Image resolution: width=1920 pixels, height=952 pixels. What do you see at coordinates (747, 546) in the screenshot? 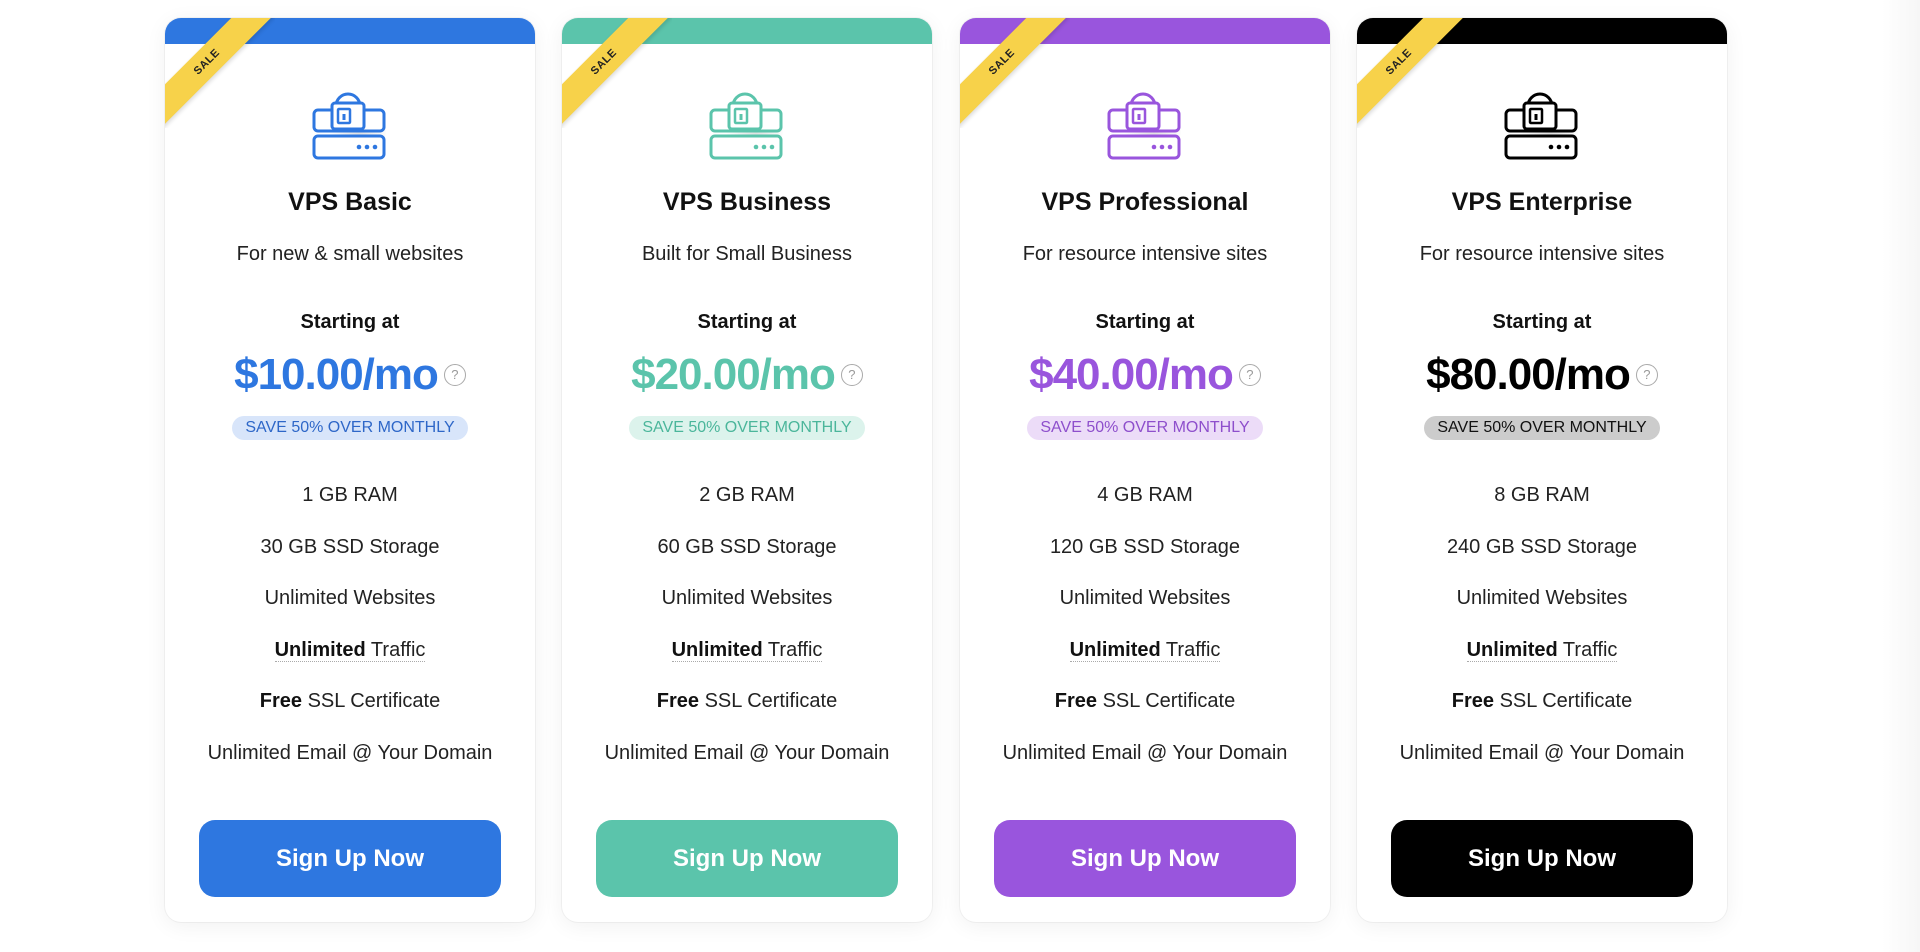
I see `feature-storage: 60 GB SSD Storage` at bounding box center [747, 546].